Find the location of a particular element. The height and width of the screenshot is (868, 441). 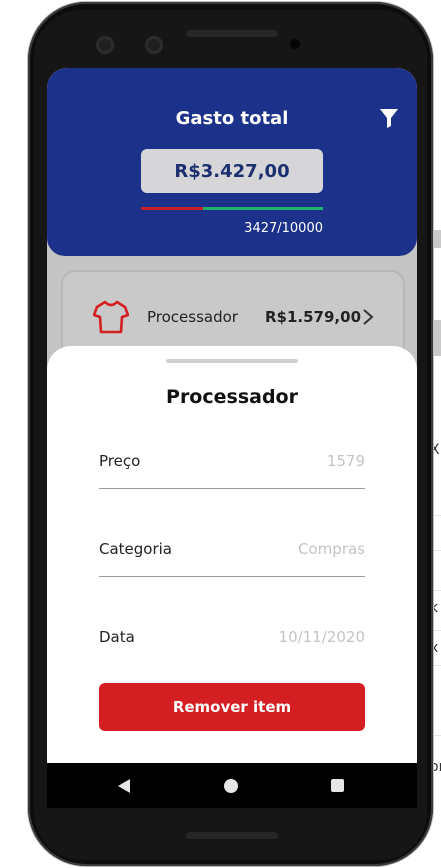

filter-icon is located at coordinates (389, 118).